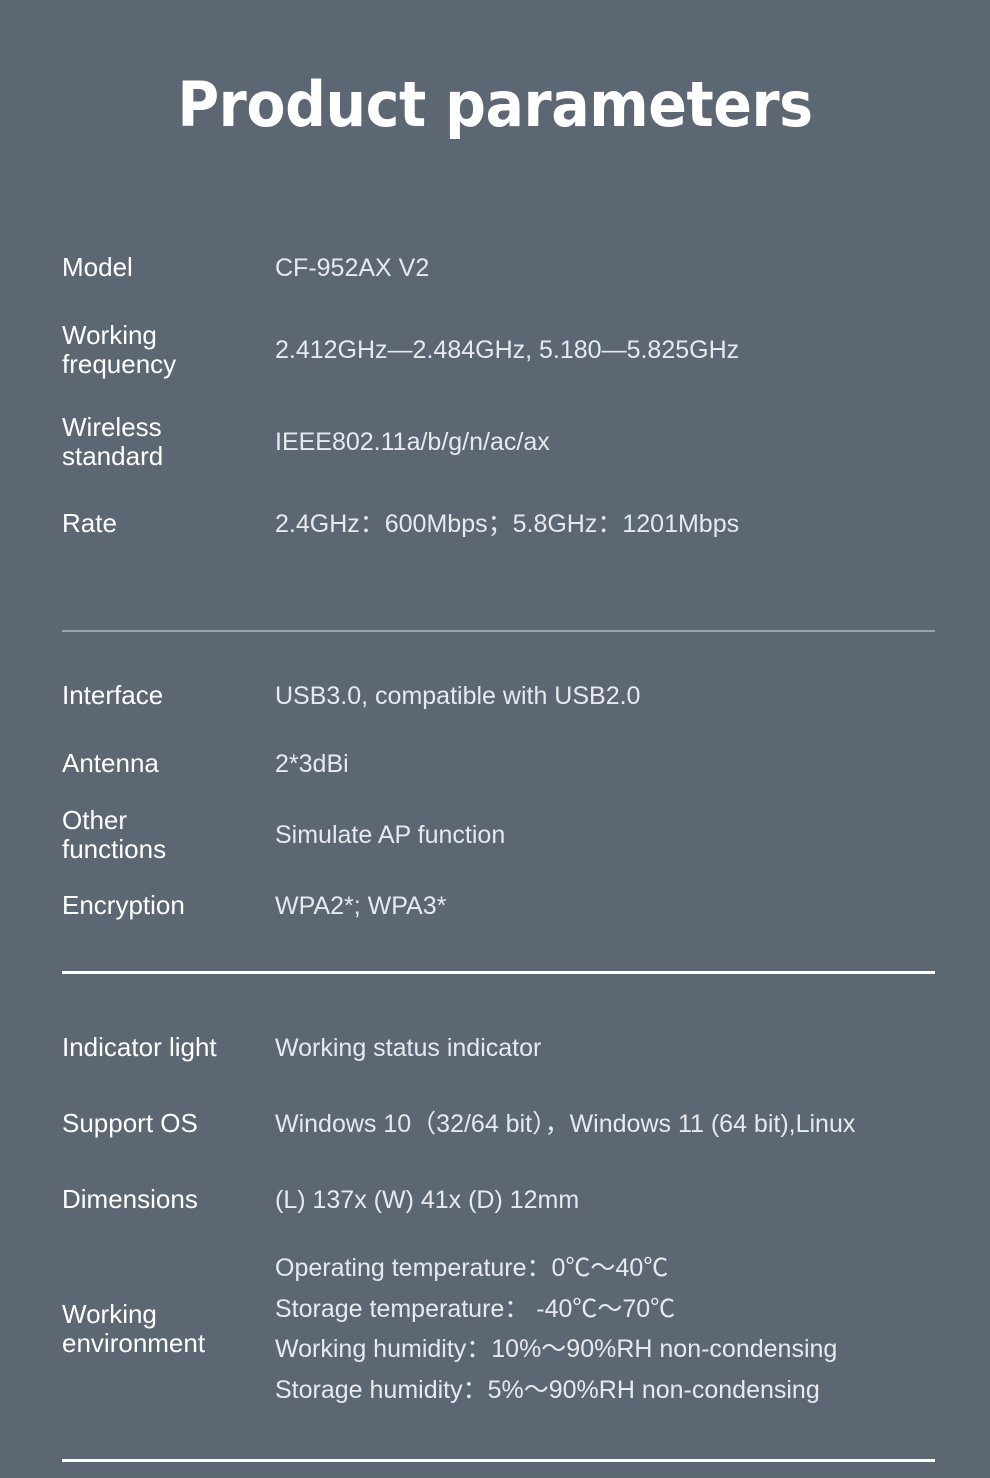  I want to click on row-label: Working frequency, so click(119, 349).